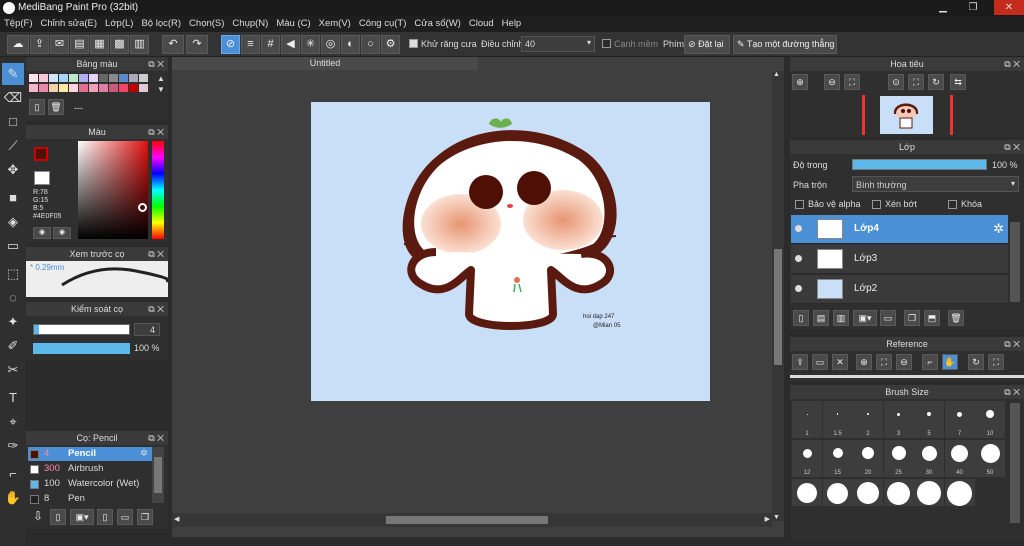 The width and height of the screenshot is (1024, 546). What do you see at coordinates (919, 164) in the screenshot?
I see `layer-opacity-slider` at bounding box center [919, 164].